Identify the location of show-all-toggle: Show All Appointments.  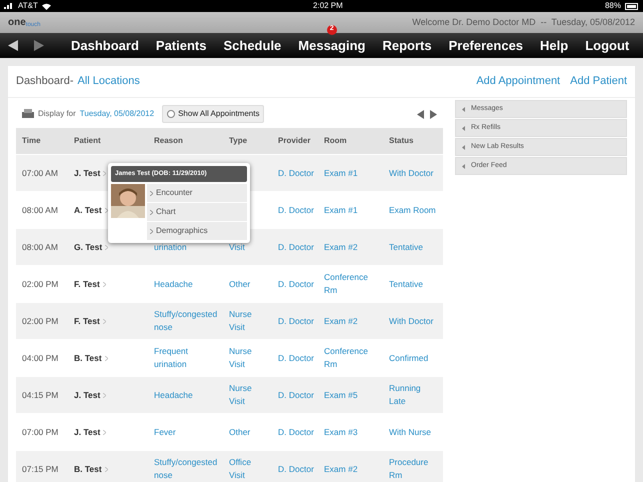
(213, 114).